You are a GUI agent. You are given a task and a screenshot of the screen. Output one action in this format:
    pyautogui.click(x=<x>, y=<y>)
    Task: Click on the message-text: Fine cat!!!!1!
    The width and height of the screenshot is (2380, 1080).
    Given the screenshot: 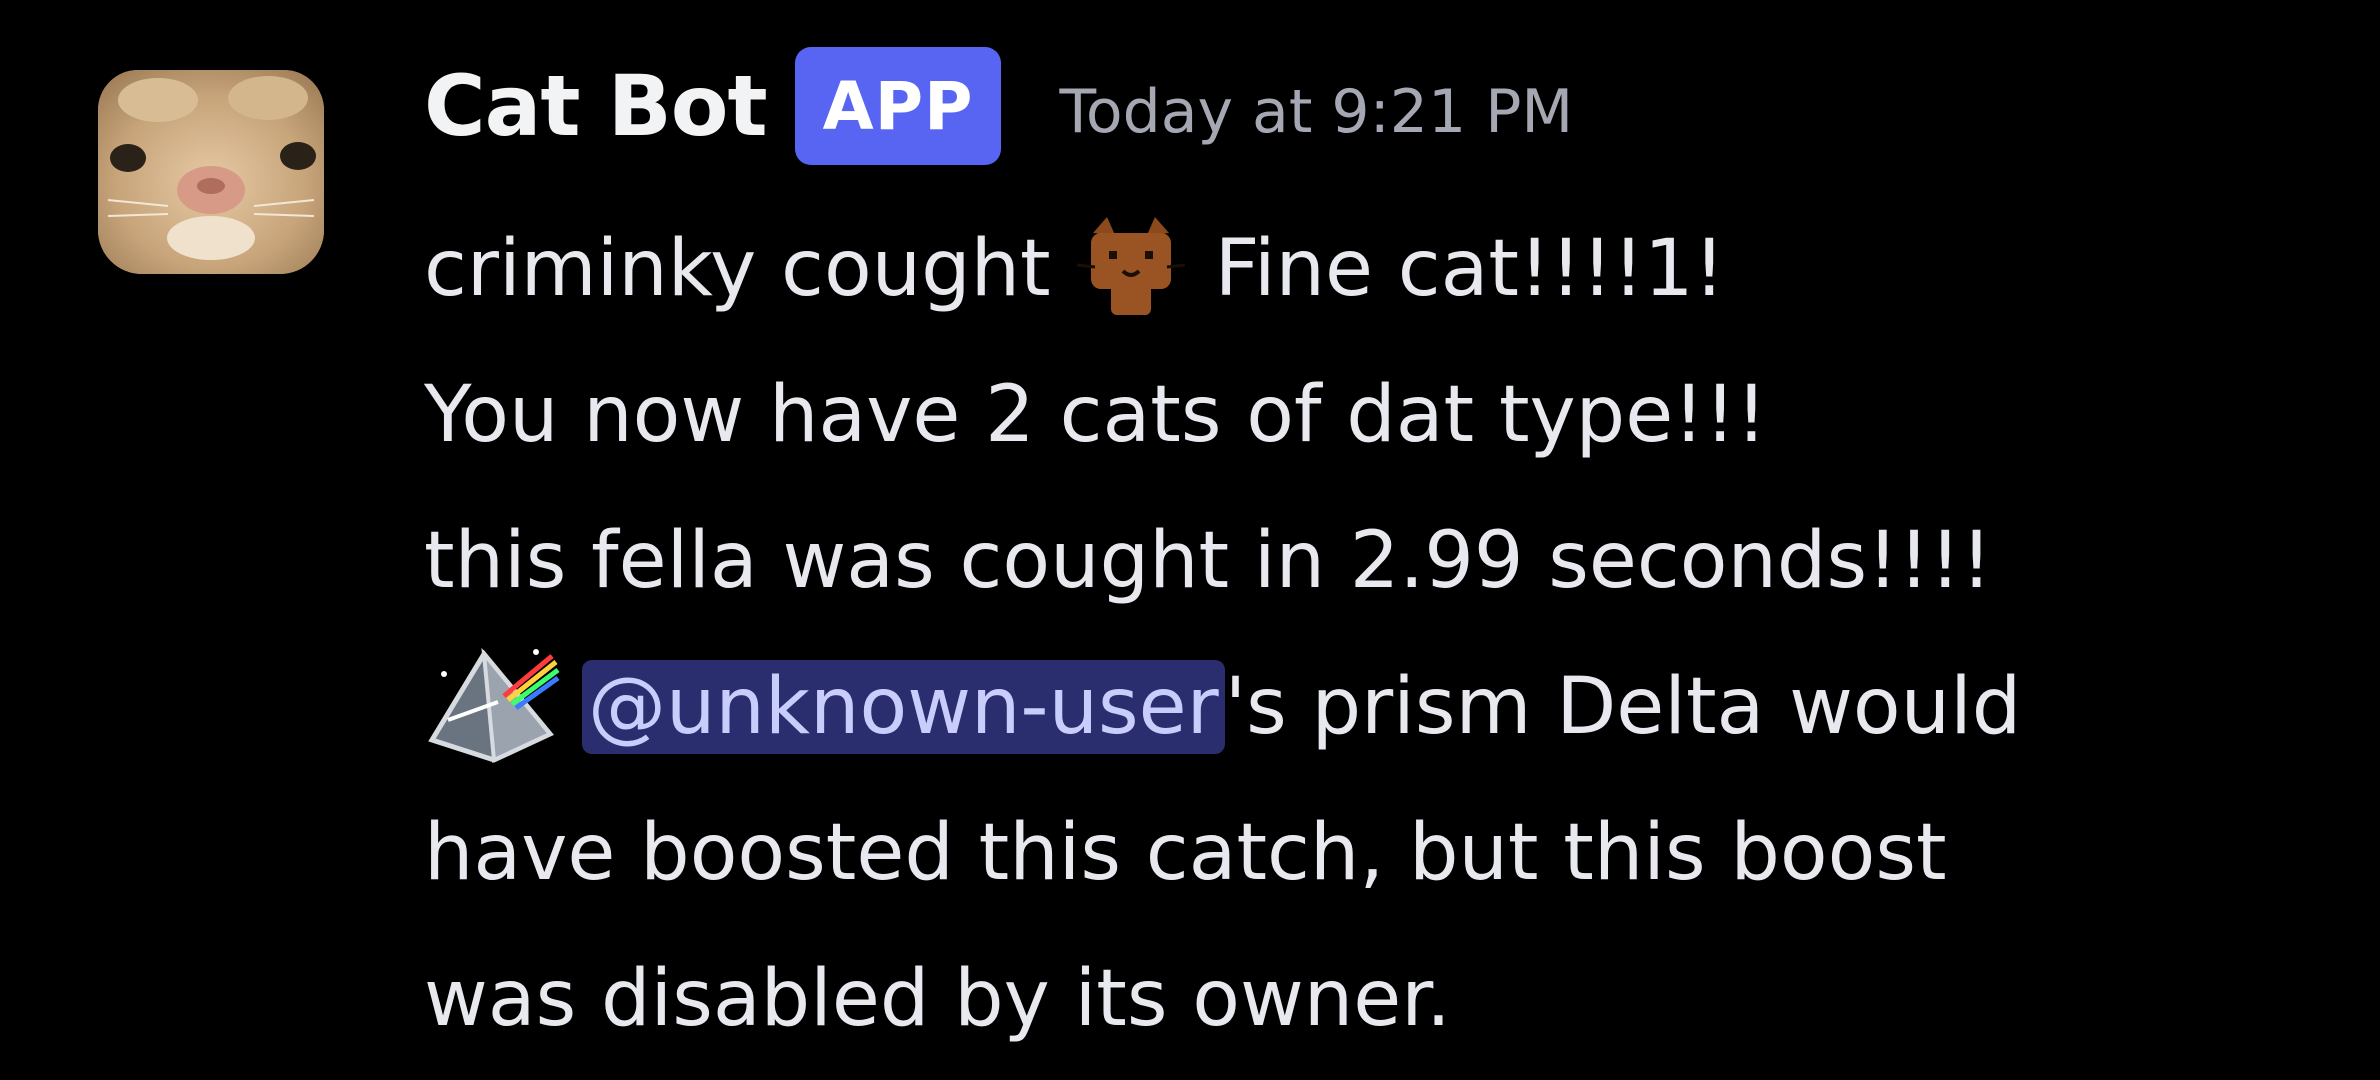 What is the action you would take?
    pyautogui.click(x=1469, y=269)
    